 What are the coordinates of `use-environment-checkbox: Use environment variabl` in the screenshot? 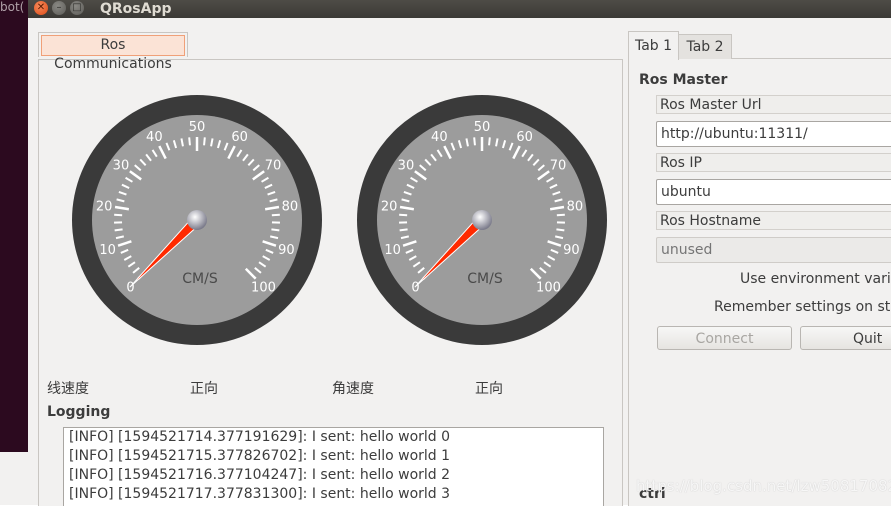 It's located at (815, 279).